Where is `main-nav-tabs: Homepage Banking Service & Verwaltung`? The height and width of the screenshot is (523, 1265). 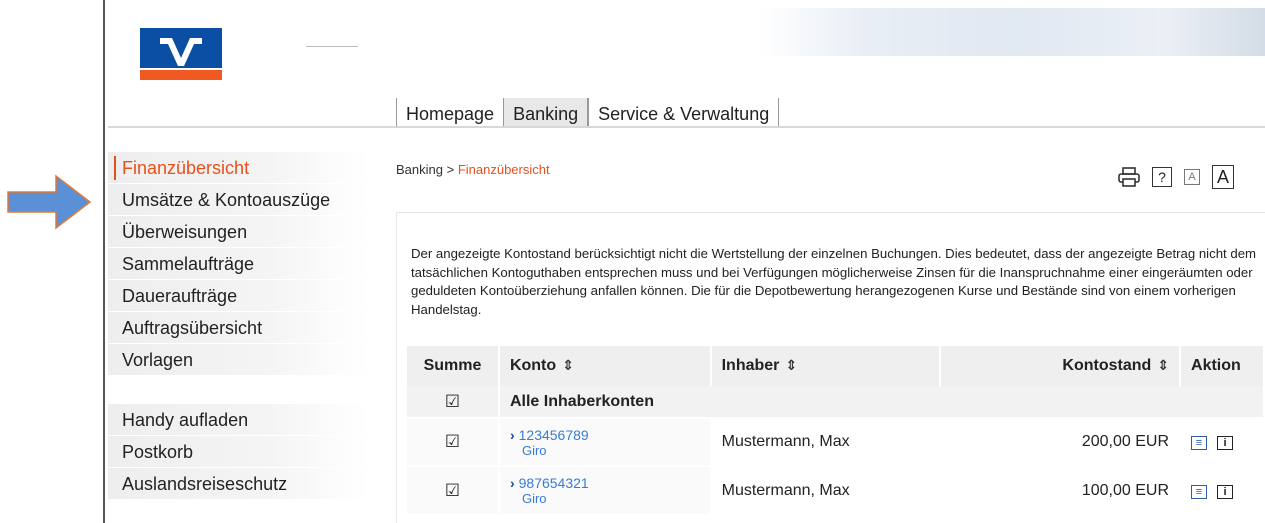
main-nav-tabs: Homepage Banking Service & Verwaltung is located at coordinates (588, 113).